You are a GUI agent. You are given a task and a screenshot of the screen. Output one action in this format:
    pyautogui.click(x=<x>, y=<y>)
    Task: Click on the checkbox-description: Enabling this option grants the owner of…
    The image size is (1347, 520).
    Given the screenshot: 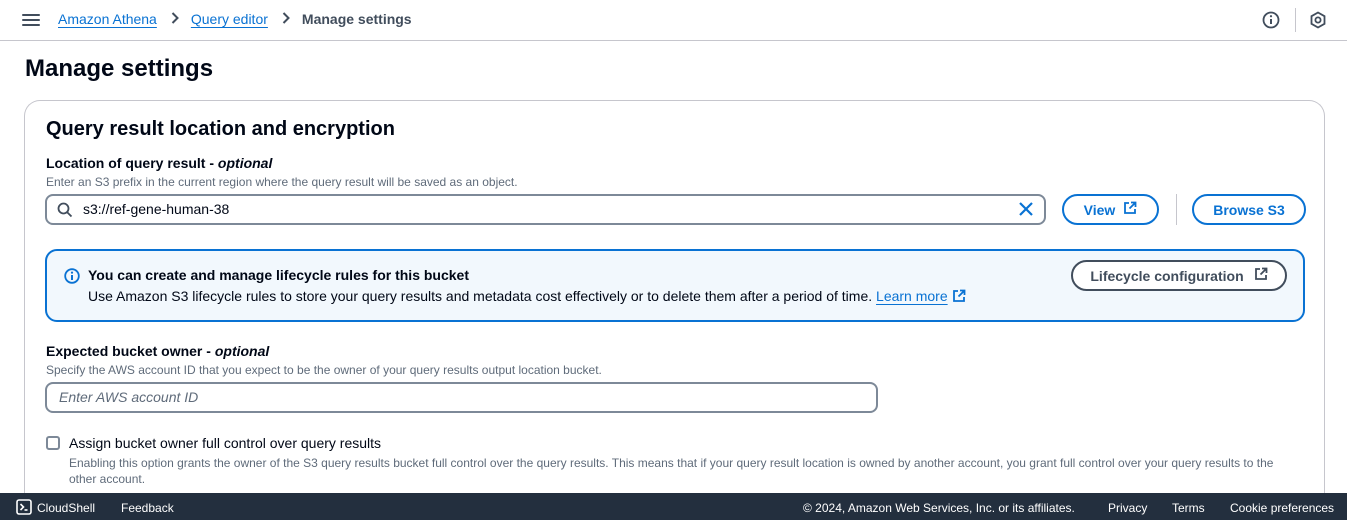 What is the action you would take?
    pyautogui.click(x=671, y=471)
    